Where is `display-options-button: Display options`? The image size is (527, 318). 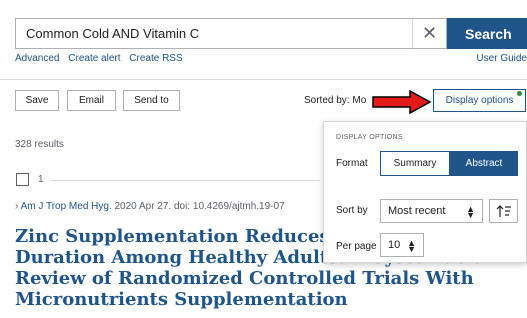 display-options-button: Display options is located at coordinates (479, 100).